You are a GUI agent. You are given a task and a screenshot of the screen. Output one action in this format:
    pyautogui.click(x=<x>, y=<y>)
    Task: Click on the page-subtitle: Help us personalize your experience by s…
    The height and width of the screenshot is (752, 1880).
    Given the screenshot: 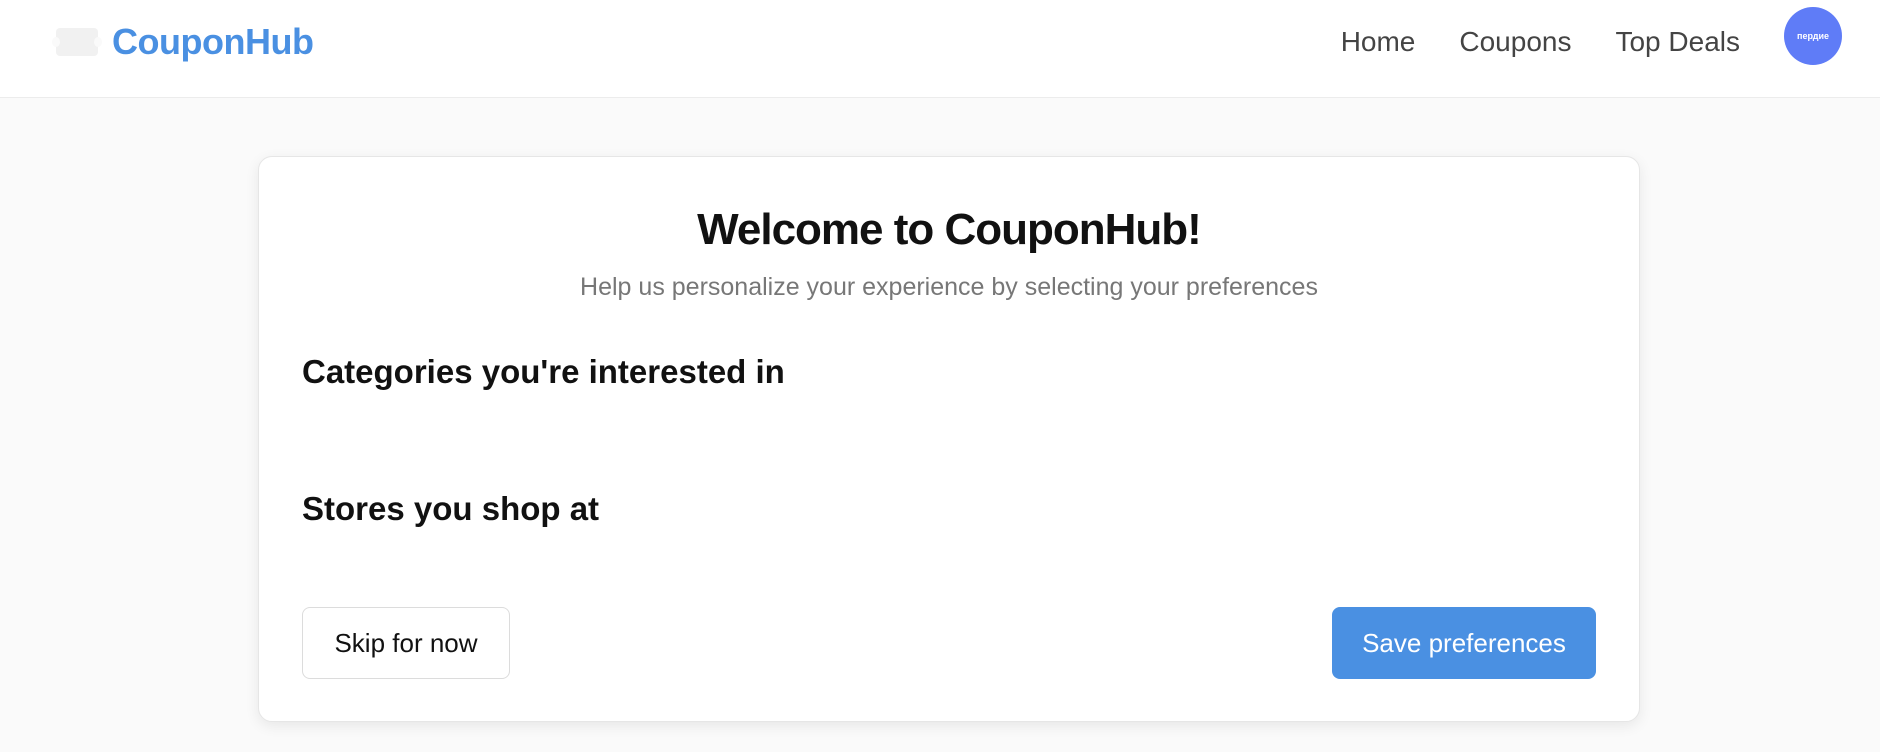 What is the action you would take?
    pyautogui.click(x=949, y=287)
    